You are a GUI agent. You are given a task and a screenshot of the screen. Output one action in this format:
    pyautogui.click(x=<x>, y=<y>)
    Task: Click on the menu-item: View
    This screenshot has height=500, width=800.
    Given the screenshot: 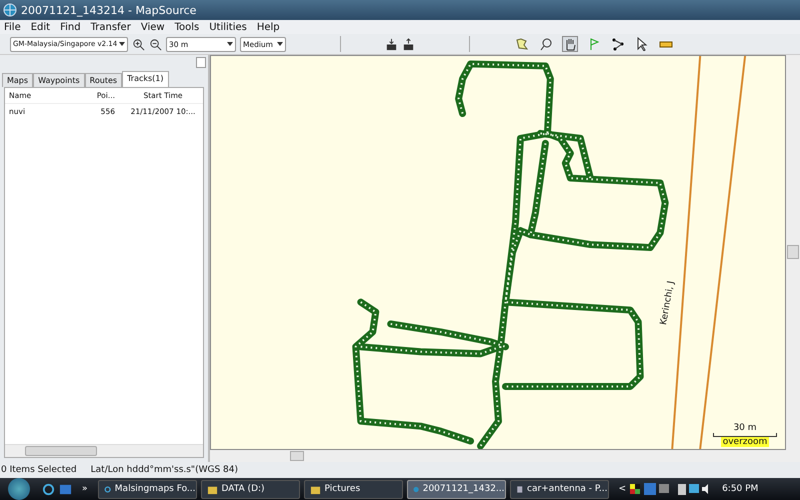 What is the action you would take?
    pyautogui.click(x=152, y=27)
    